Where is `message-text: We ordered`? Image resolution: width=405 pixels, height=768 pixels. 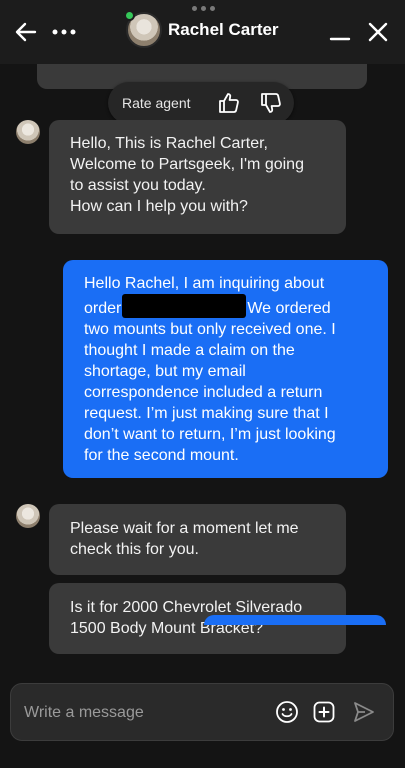 message-text: We ordered is located at coordinates (289, 308).